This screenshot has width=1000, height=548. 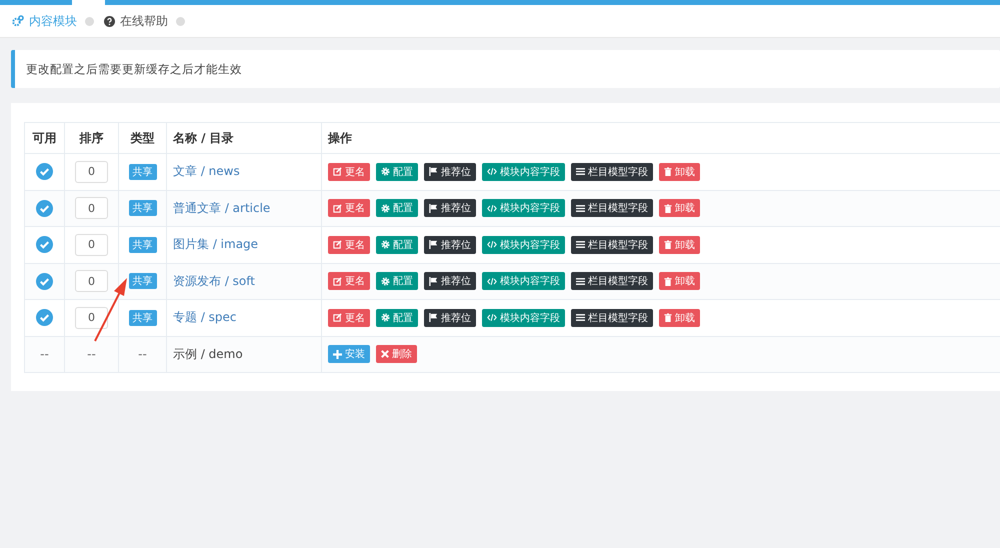 I want to click on module-name-link: 专题 / spec, so click(x=205, y=317).